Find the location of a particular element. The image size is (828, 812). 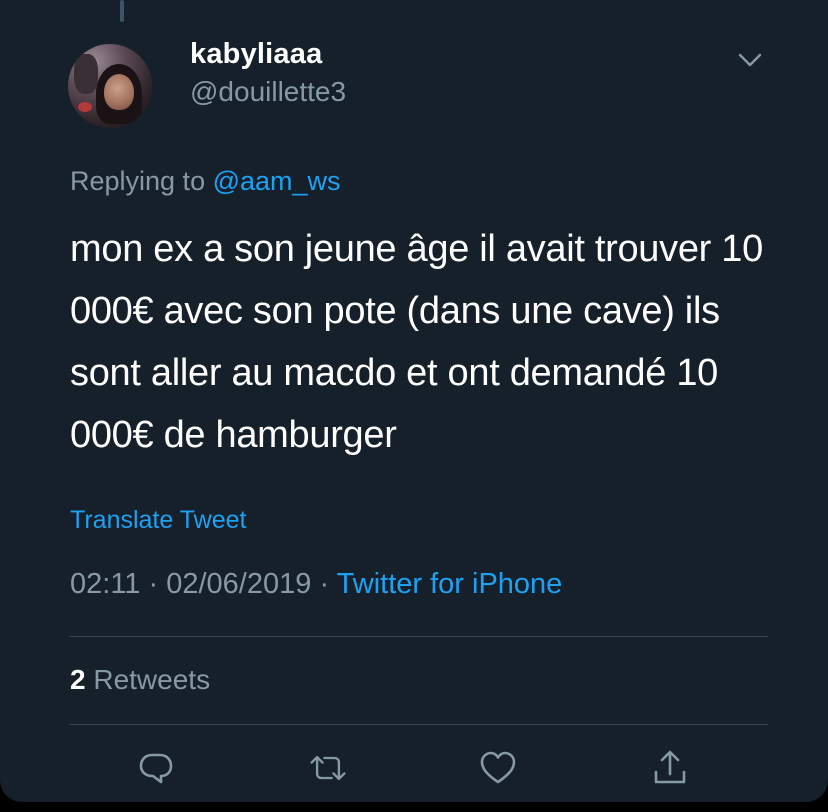

tweet-metadata: 02:11 · 02/06/2019 · Twitter for iPhone is located at coordinates (316, 584).